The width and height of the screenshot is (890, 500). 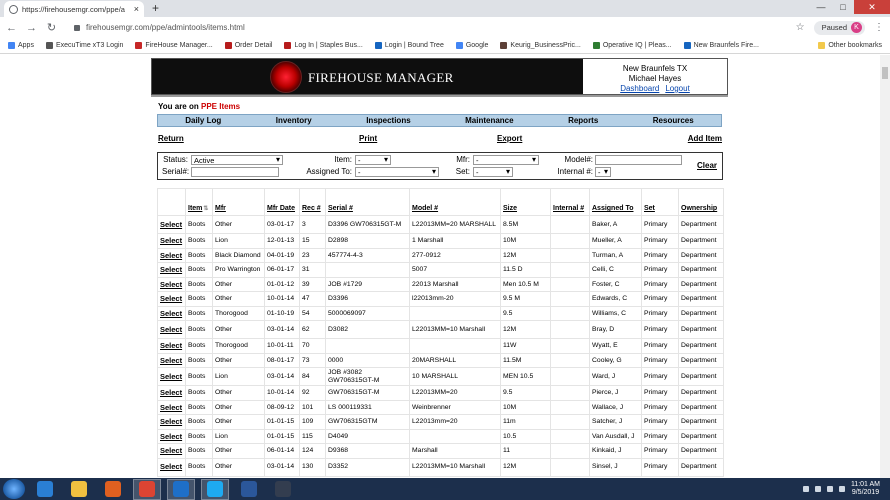 What do you see at coordinates (821, 7) in the screenshot?
I see `minimize-icon: —` at bounding box center [821, 7].